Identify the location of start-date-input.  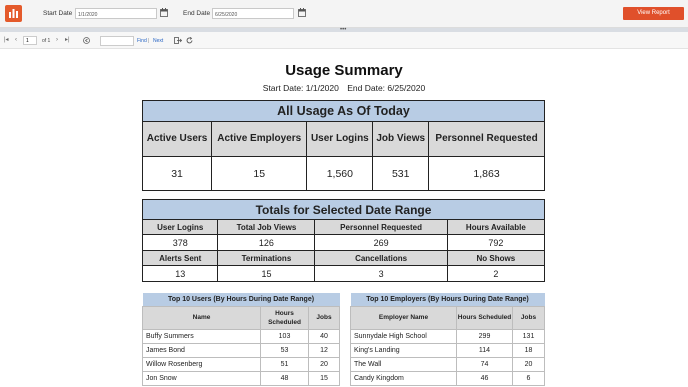
(116, 13).